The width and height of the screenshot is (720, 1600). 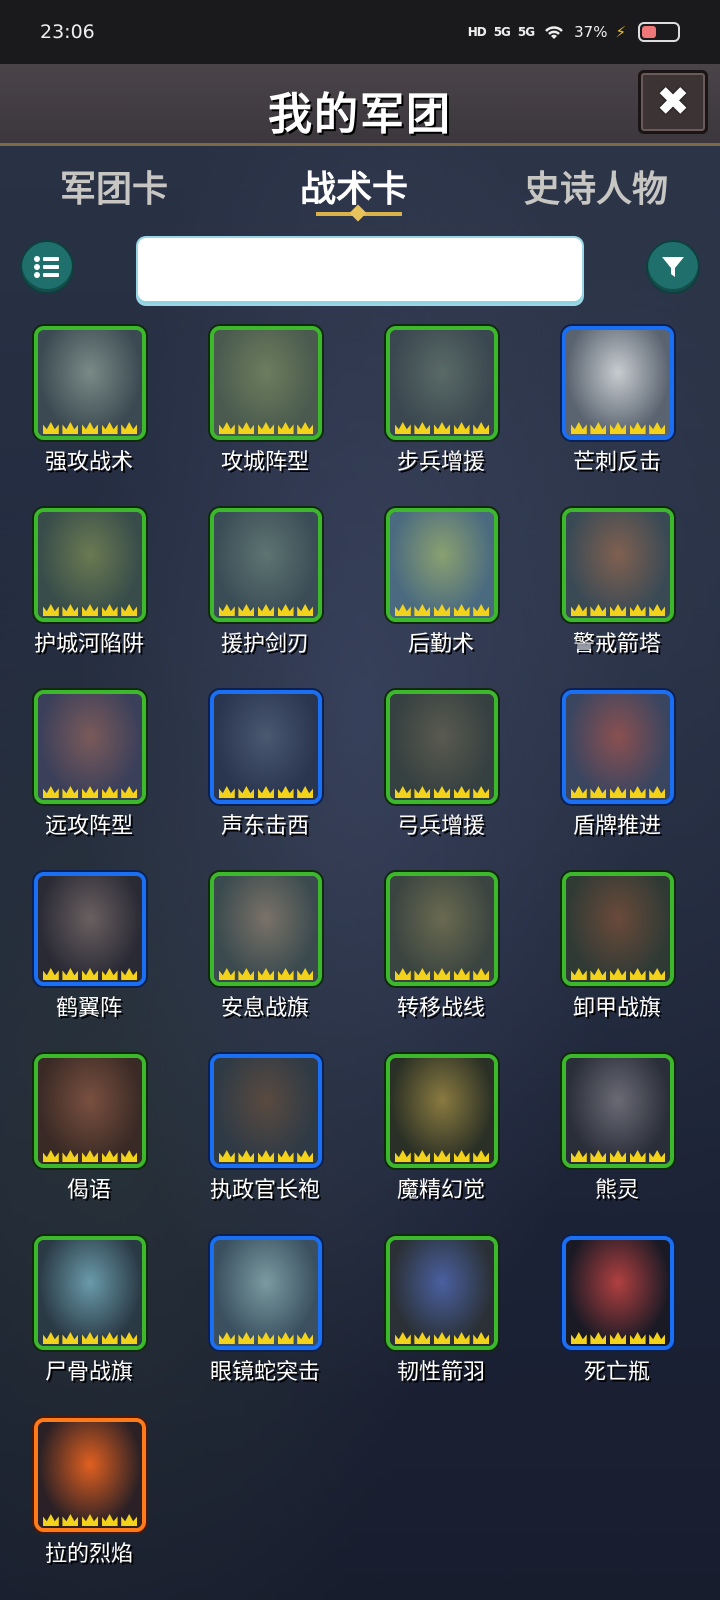 I want to click on close-button: ✖, so click(x=673, y=102).